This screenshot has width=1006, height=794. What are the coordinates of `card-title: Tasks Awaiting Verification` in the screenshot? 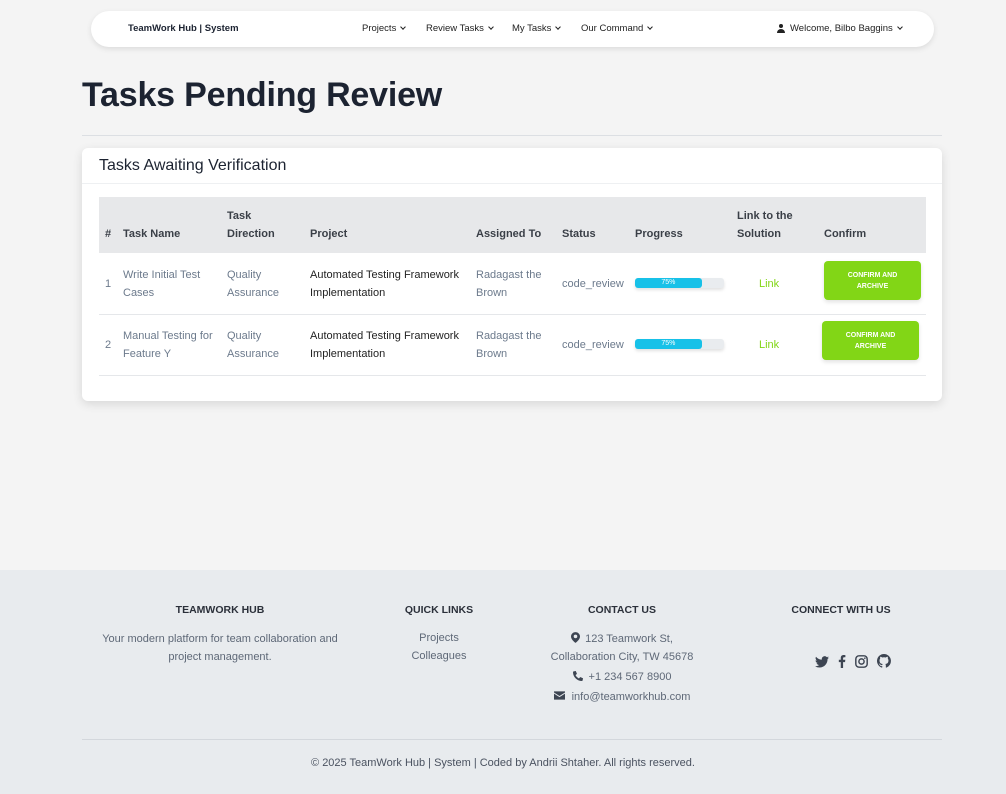 It's located at (193, 165).